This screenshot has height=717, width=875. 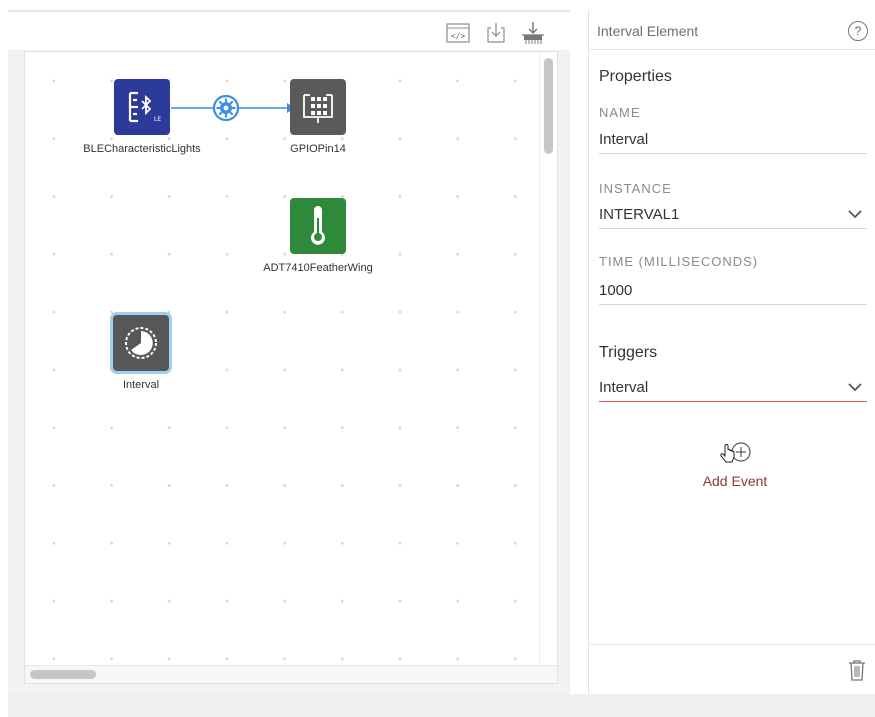 I want to click on panel-footer, so click(x=732, y=669).